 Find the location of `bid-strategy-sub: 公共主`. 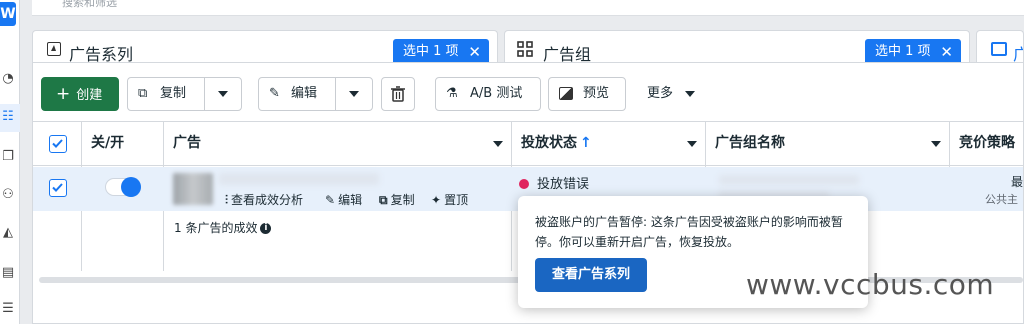

bid-strategy-sub: 公共主 is located at coordinates (1001, 199).